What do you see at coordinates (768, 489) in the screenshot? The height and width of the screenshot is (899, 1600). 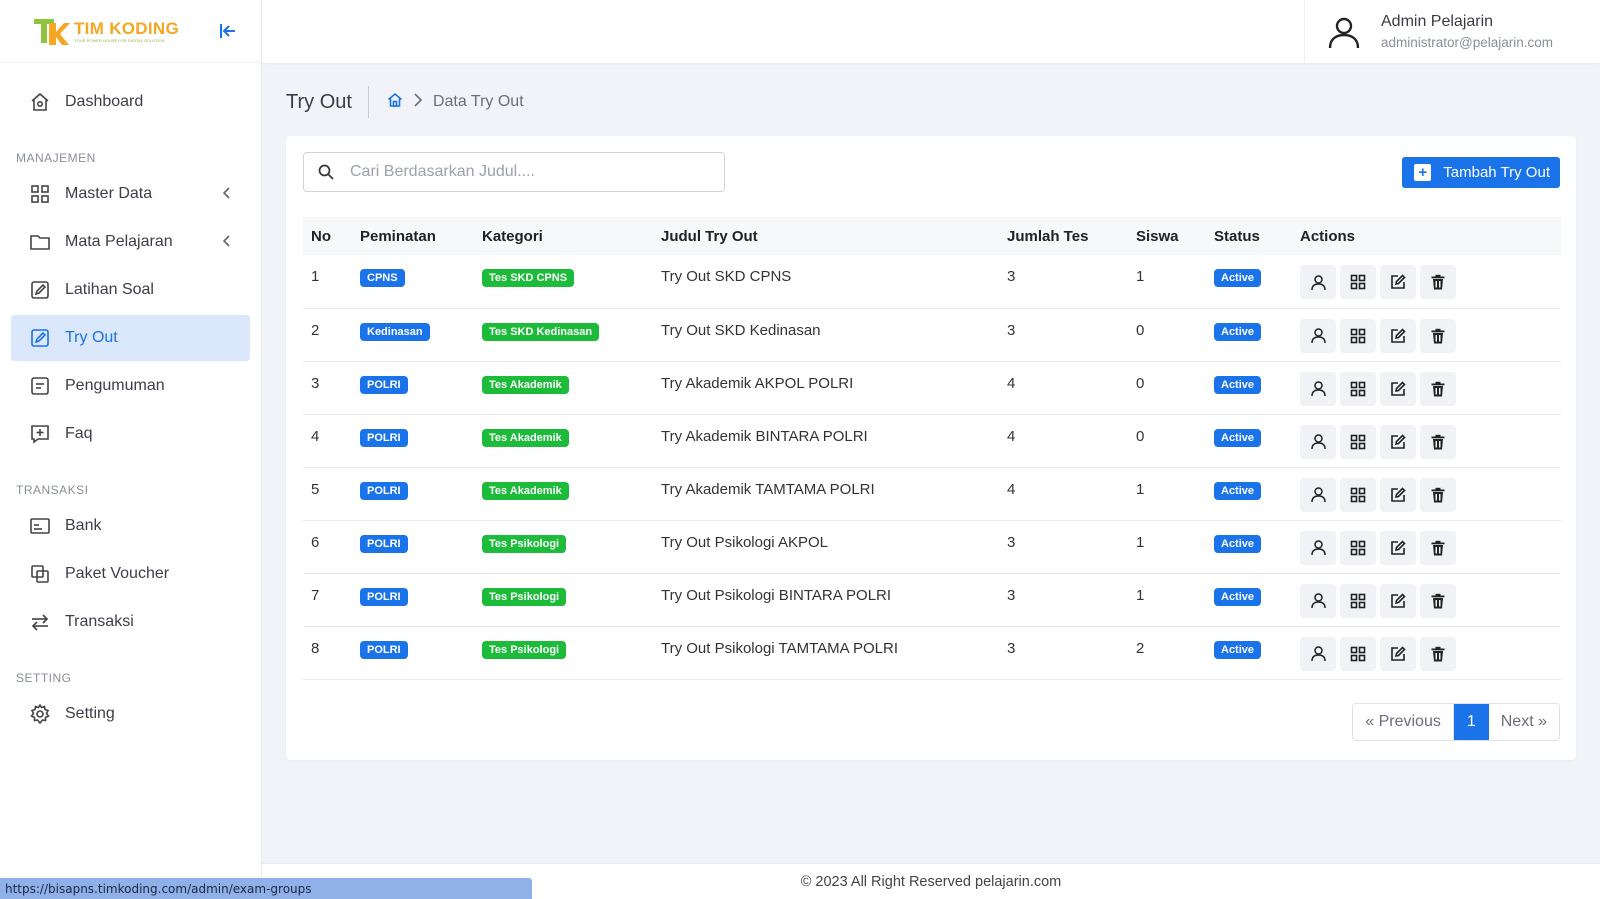 I see `tryout-title: Try Akademik TAMTAMA POLRI` at bounding box center [768, 489].